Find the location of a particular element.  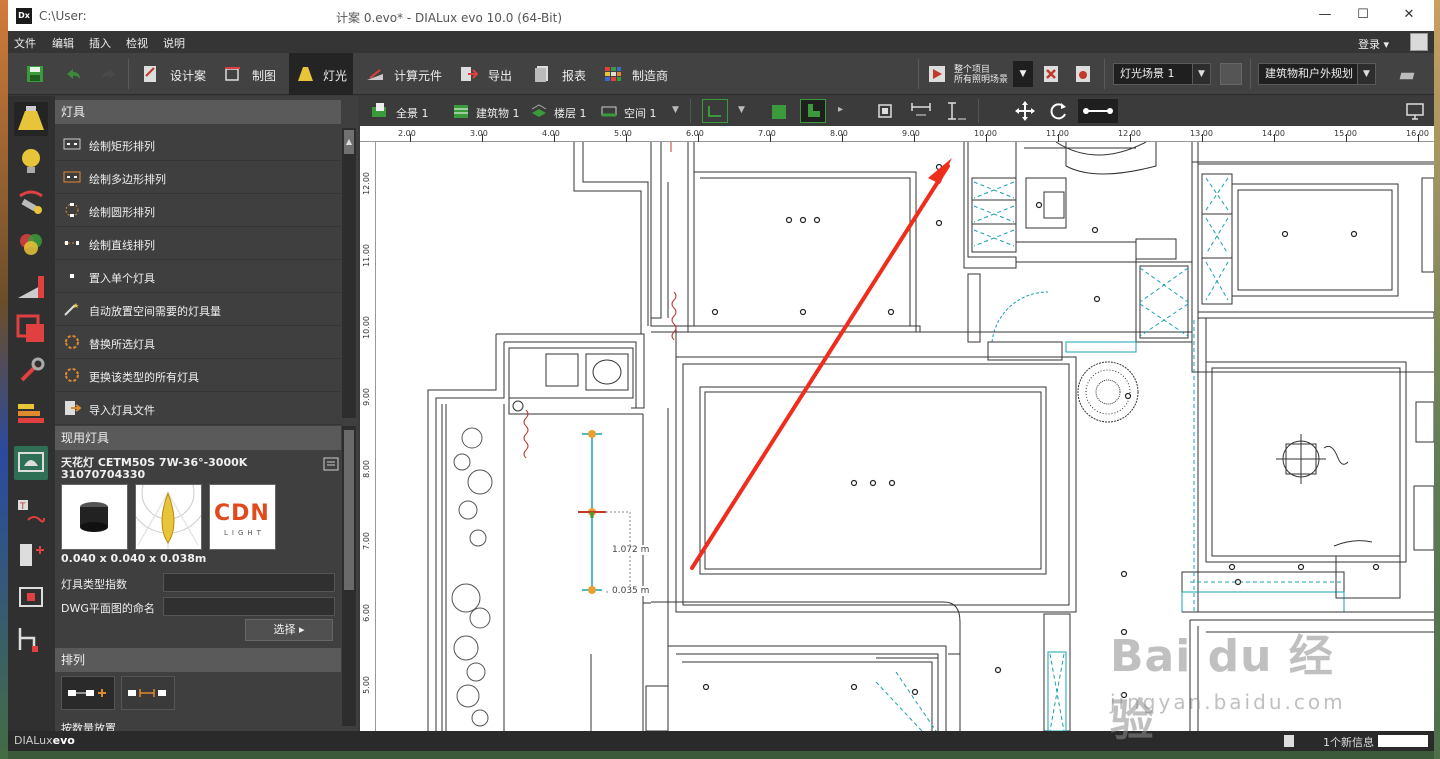

minimize-button: — is located at coordinates (1325, 15).